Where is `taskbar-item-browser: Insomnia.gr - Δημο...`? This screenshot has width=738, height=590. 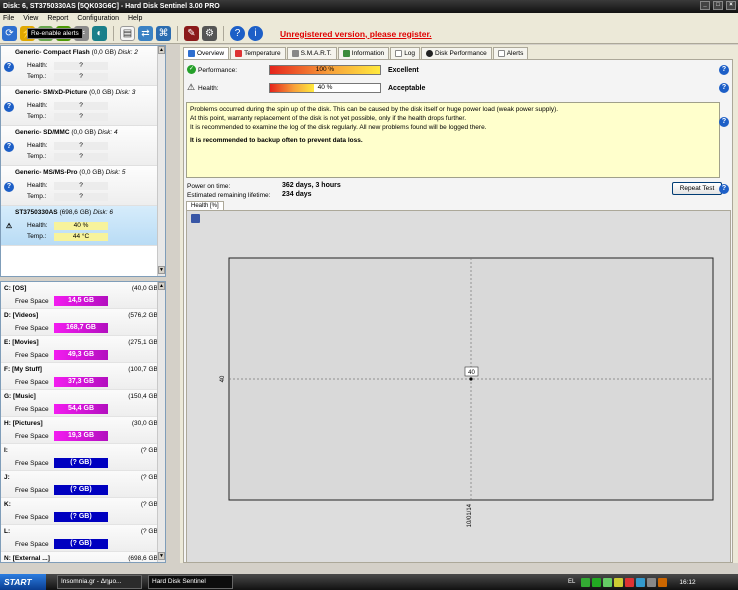 taskbar-item-browser: Insomnia.gr - Δημο... is located at coordinates (99, 582).